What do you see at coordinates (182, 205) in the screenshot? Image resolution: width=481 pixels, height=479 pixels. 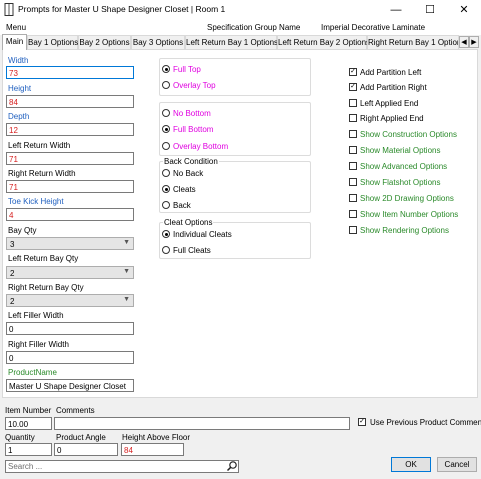 I see `back-label: Back` at bounding box center [182, 205].